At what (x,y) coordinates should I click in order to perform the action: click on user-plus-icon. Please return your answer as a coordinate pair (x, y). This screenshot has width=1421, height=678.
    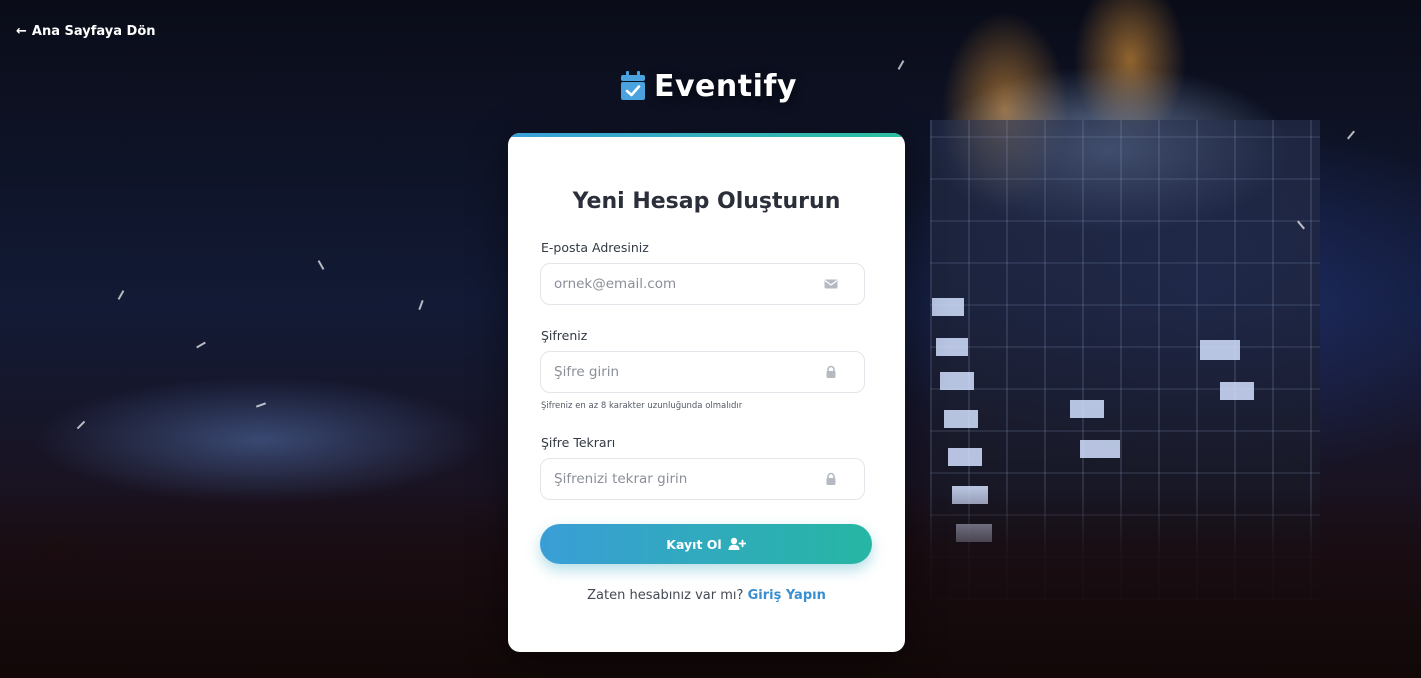
    Looking at the image, I should click on (737, 543).